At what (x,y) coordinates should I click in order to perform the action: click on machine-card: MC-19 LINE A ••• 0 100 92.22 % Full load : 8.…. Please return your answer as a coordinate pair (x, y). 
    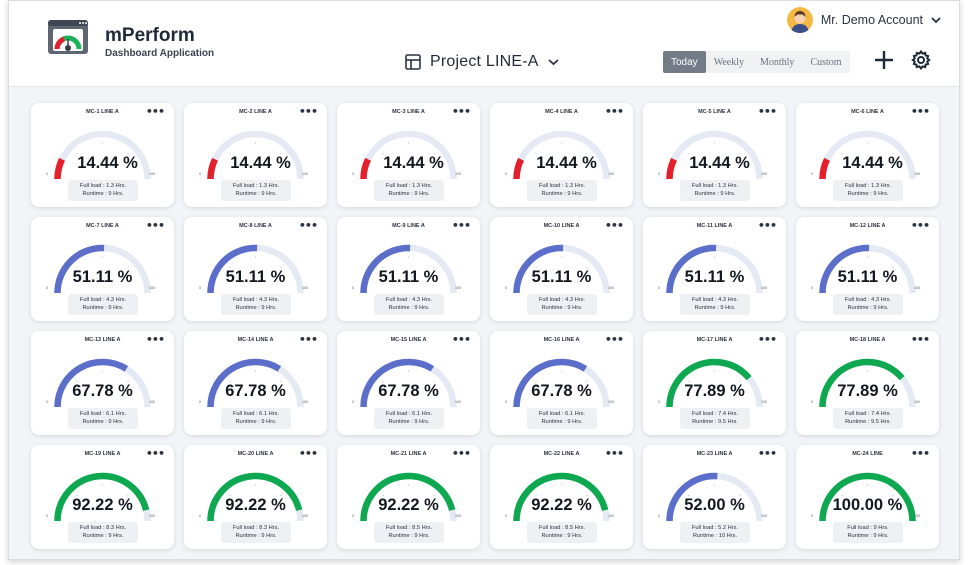
    Looking at the image, I should click on (102, 497).